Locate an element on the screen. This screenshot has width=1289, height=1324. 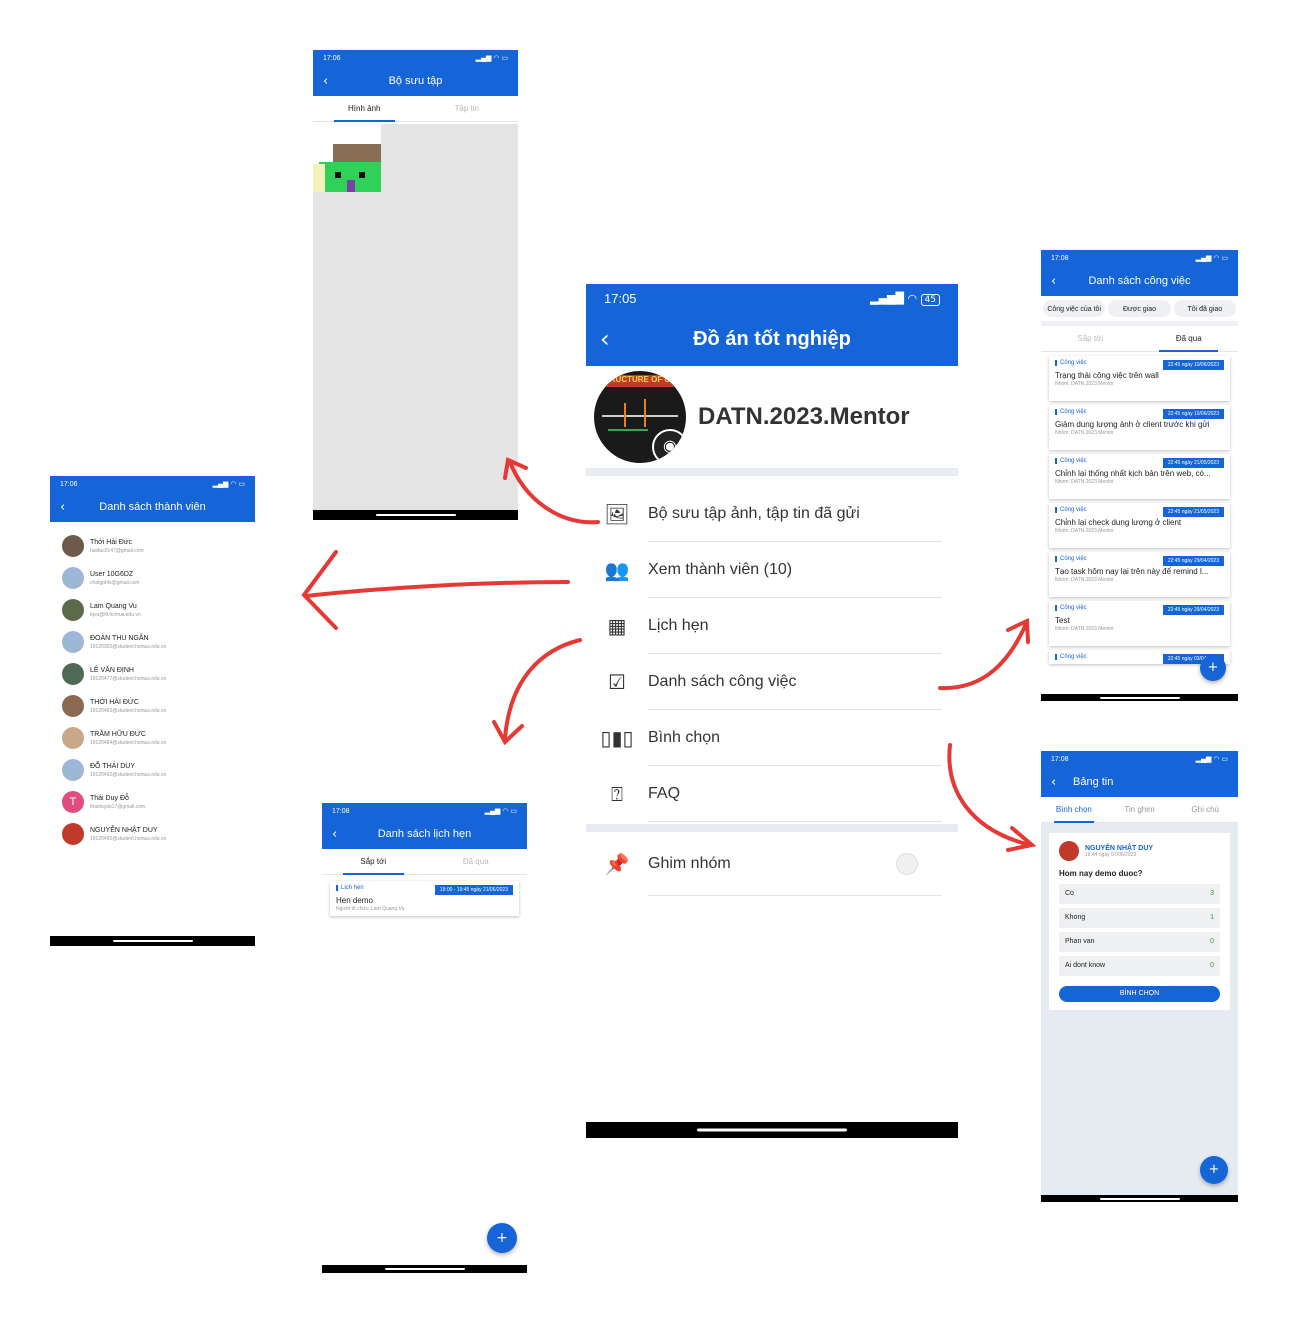
arrow-to-members is located at coordinates (437, 589).